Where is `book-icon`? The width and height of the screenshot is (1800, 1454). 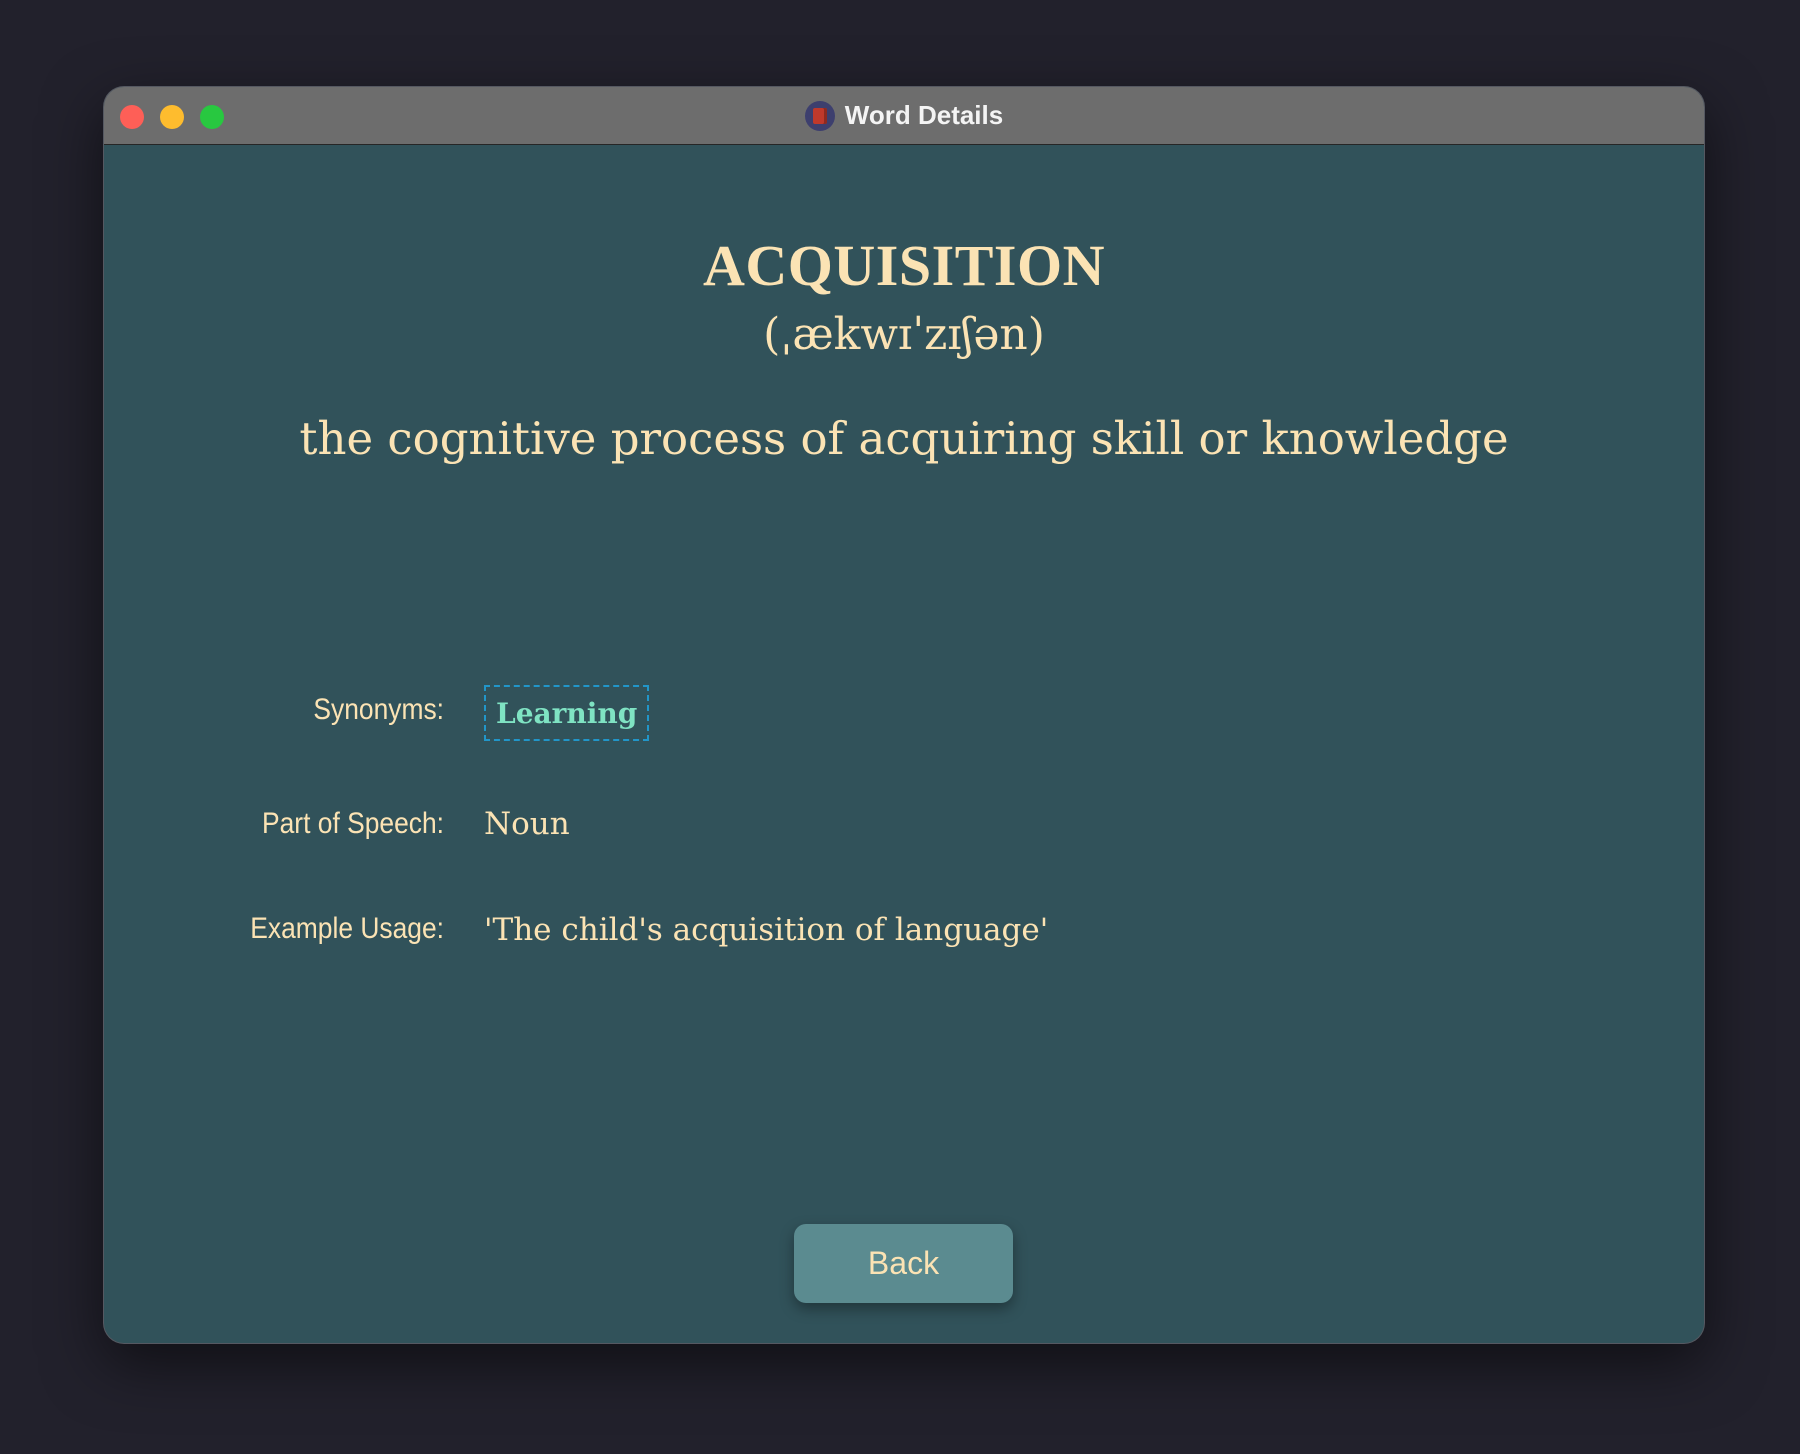
book-icon is located at coordinates (819, 115).